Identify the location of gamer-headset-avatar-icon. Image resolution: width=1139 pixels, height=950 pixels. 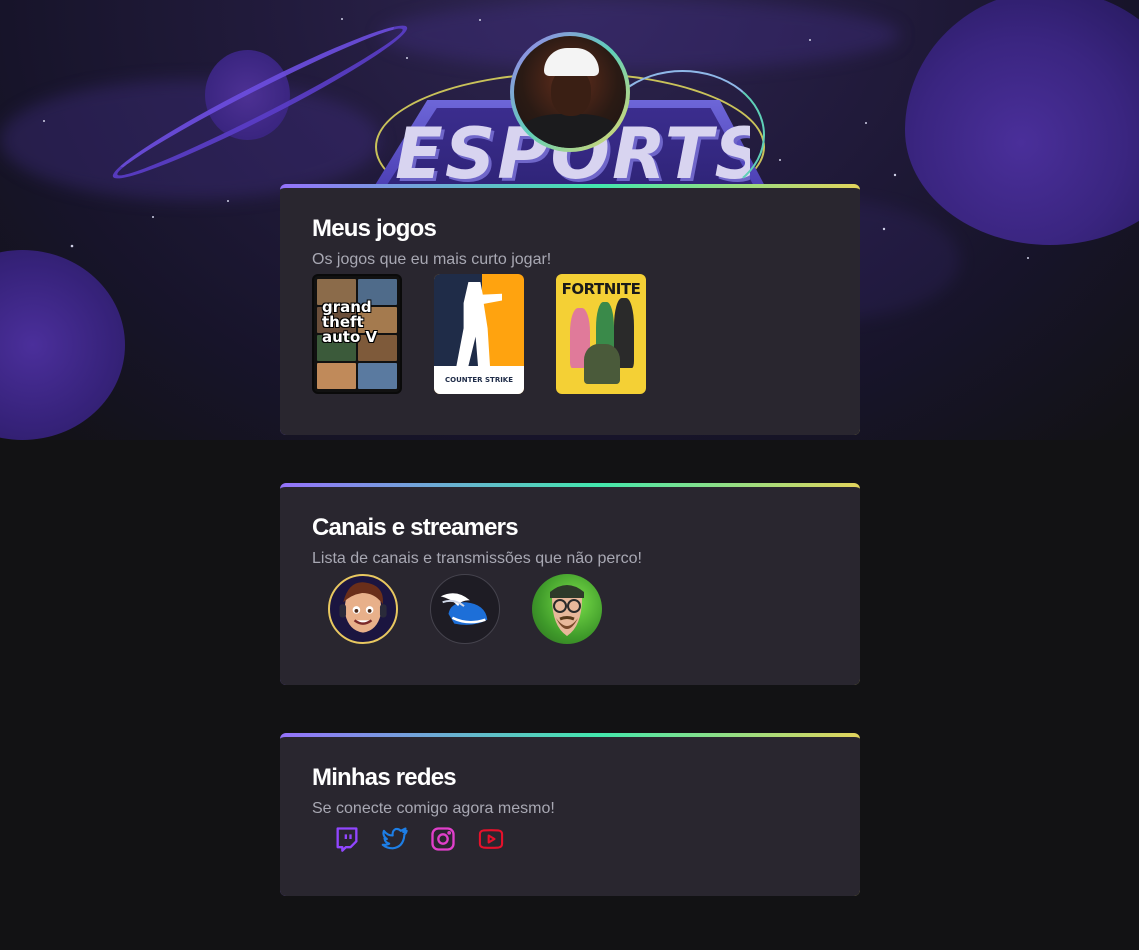
(363, 607).